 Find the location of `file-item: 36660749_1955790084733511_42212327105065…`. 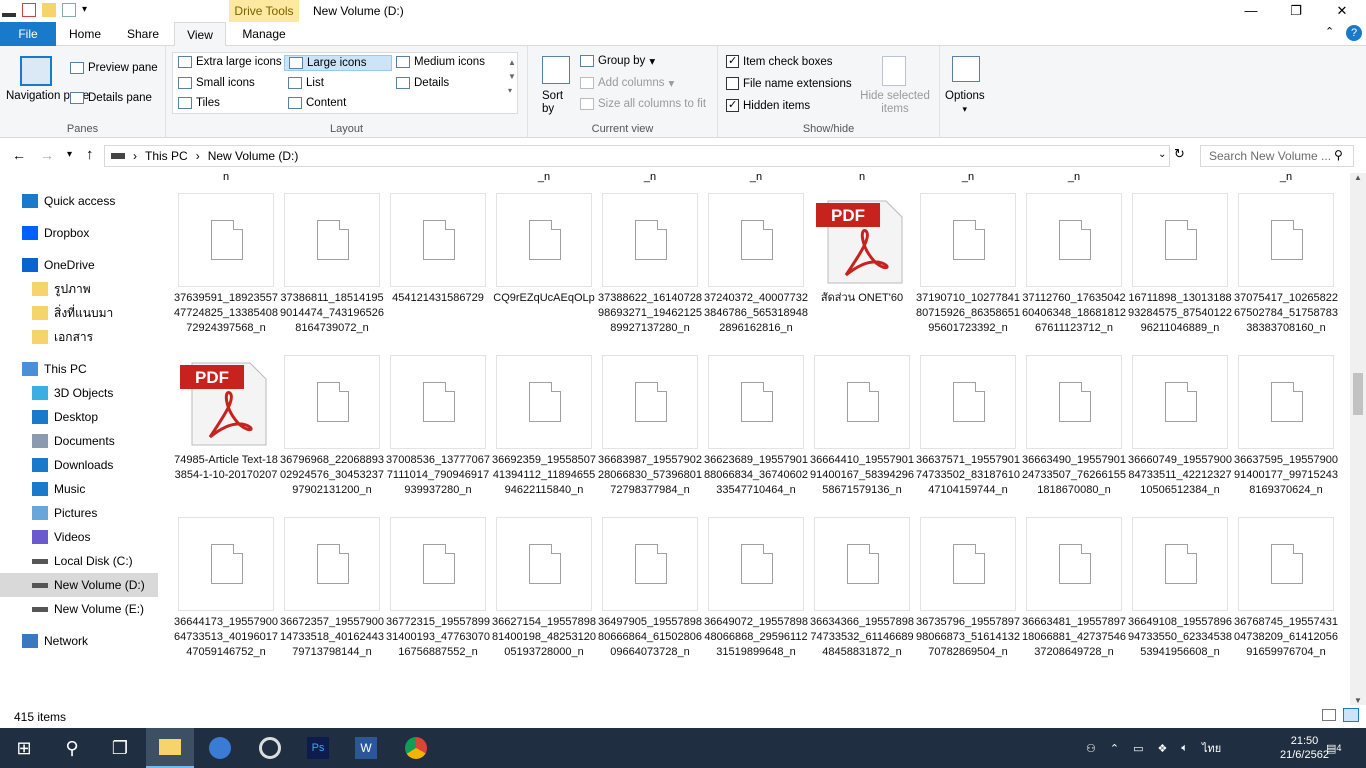

file-item: 36660749_1955790084733511_42212327105065… is located at coordinates (1180, 416).